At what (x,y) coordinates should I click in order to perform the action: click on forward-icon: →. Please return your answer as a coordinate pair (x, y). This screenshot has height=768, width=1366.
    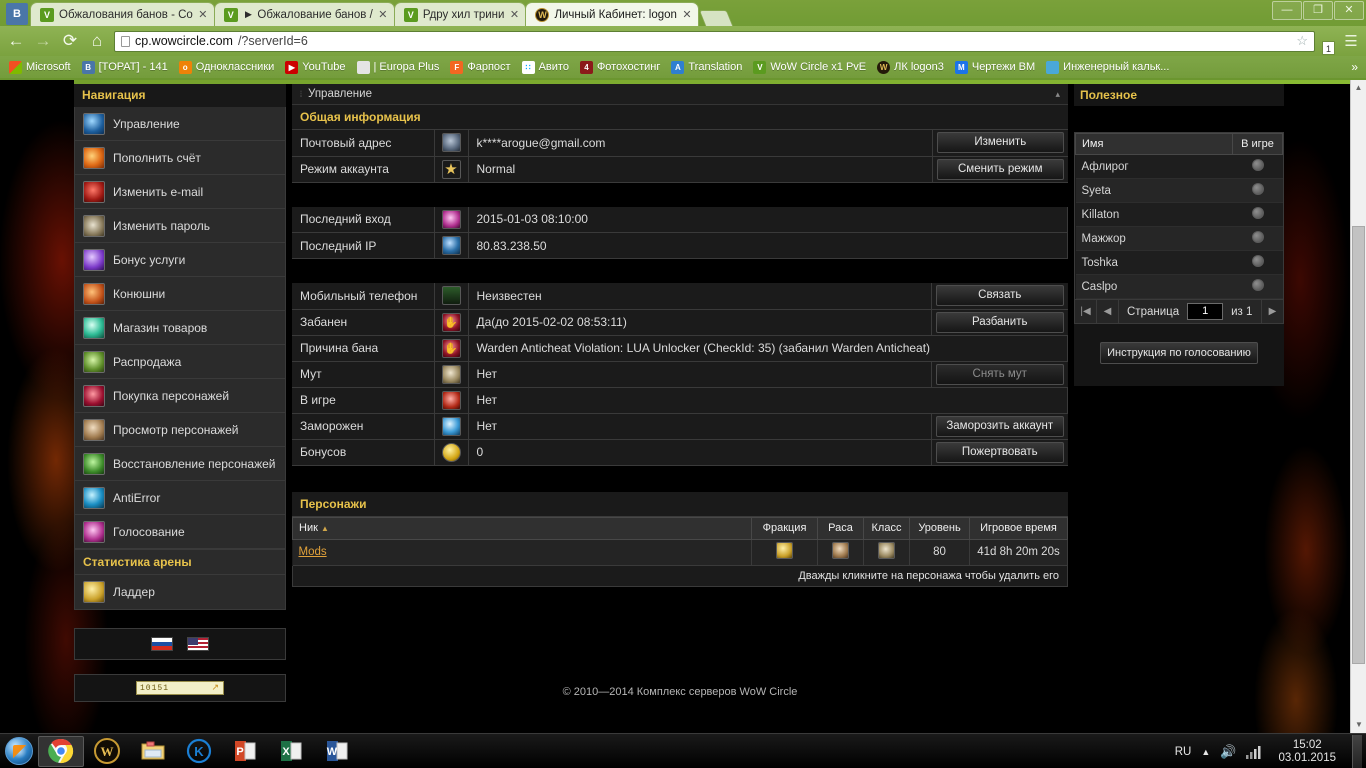
    Looking at the image, I should click on (43, 41).